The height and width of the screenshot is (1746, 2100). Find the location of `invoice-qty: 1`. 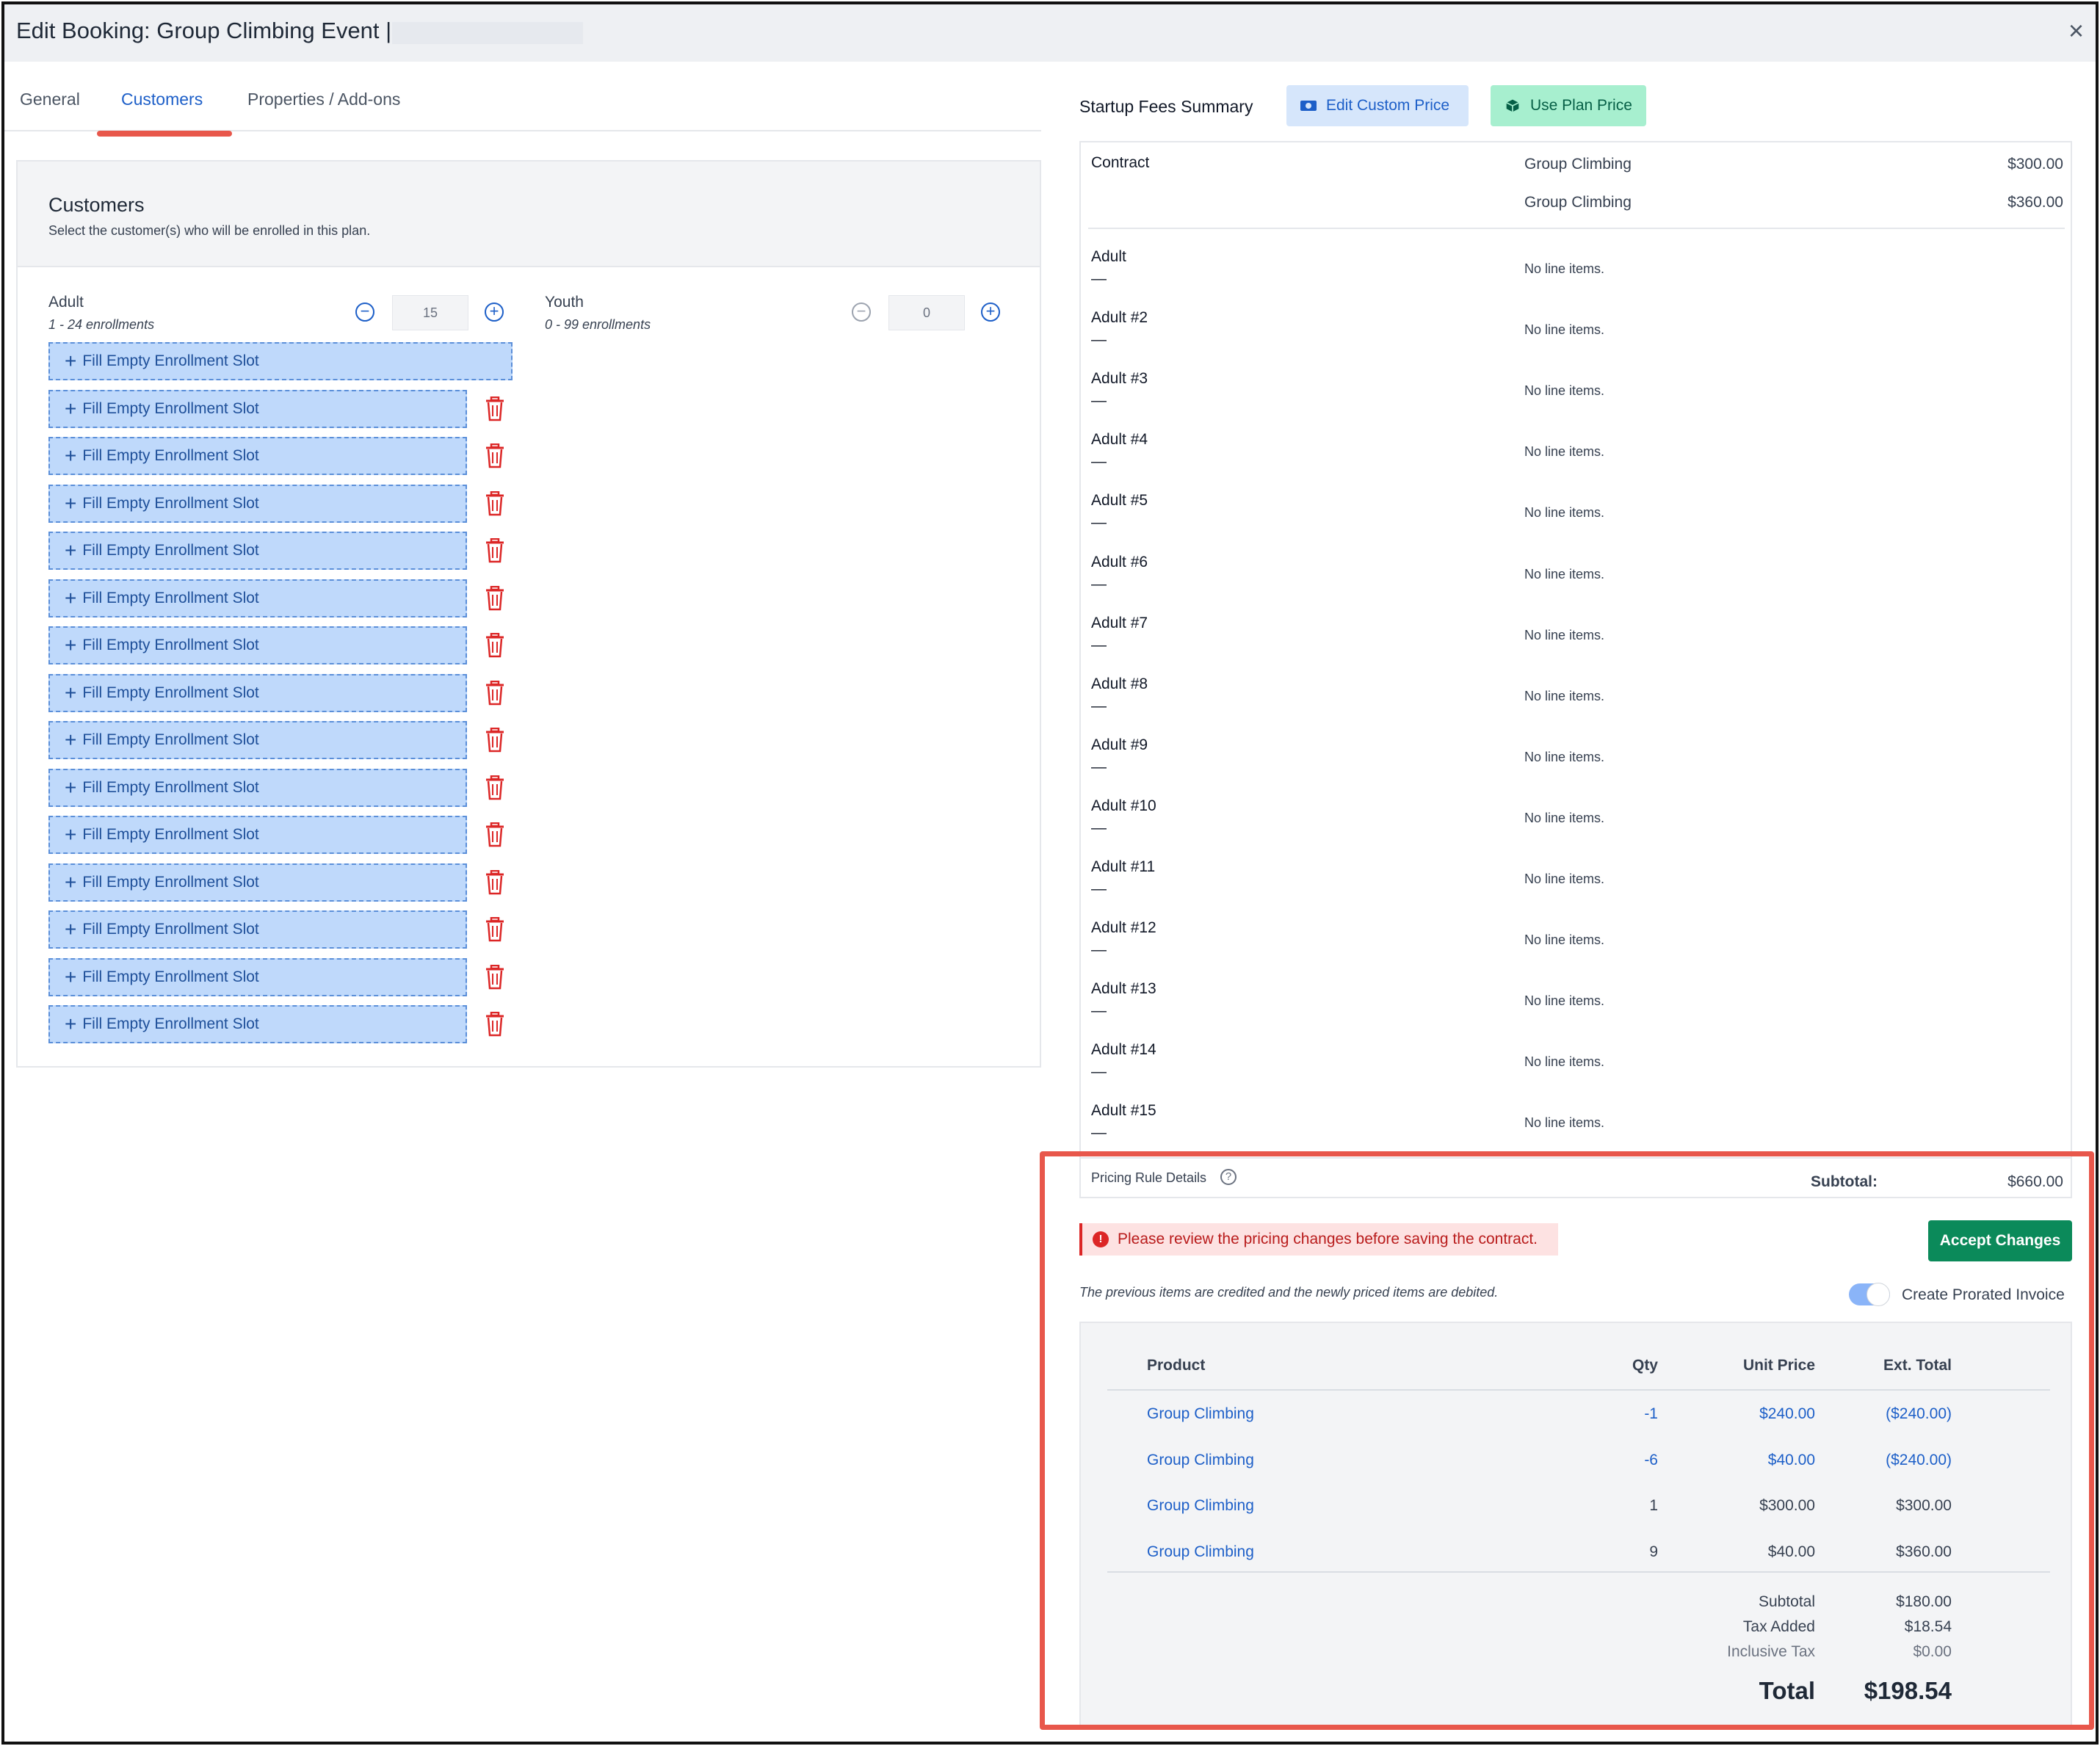

invoice-qty: 1 is located at coordinates (1653, 1506).